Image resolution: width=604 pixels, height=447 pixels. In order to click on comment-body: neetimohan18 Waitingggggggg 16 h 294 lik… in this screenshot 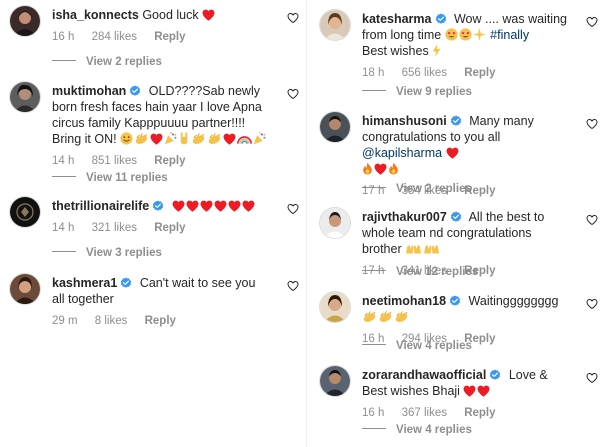, I will do `click(468, 320)`.